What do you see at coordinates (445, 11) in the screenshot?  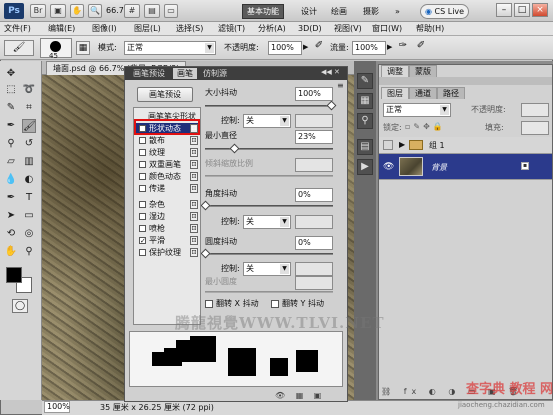 I see `cs-live-button: ◉ CS Live` at bounding box center [445, 11].